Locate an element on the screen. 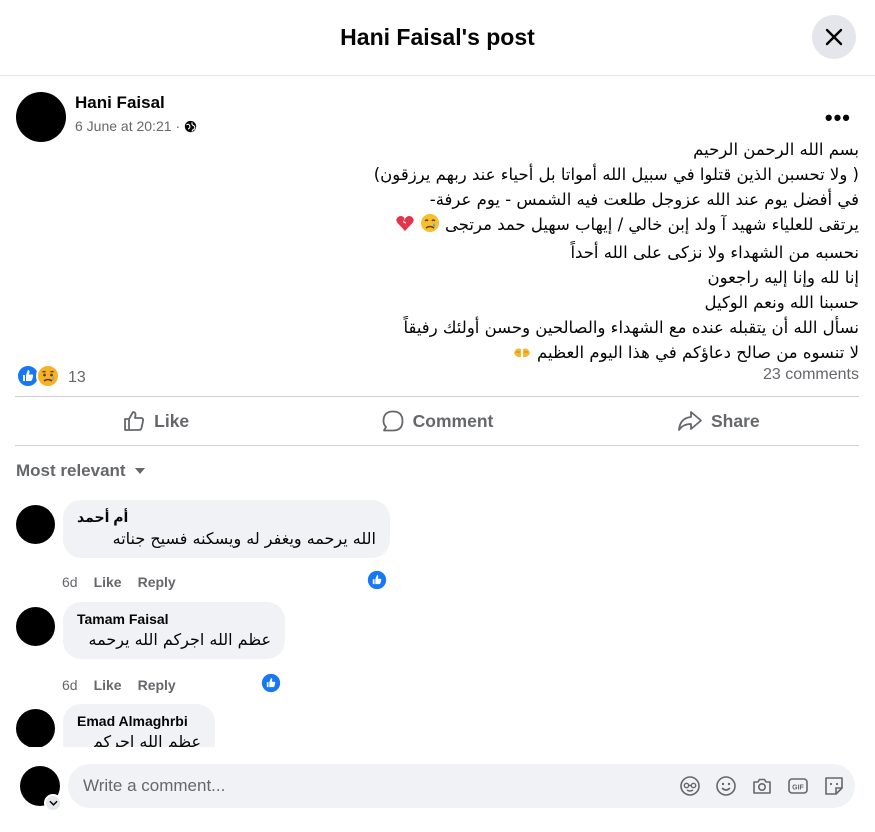 The height and width of the screenshot is (832, 875). reactions-row: 13 23 comments is located at coordinates (437, 377).